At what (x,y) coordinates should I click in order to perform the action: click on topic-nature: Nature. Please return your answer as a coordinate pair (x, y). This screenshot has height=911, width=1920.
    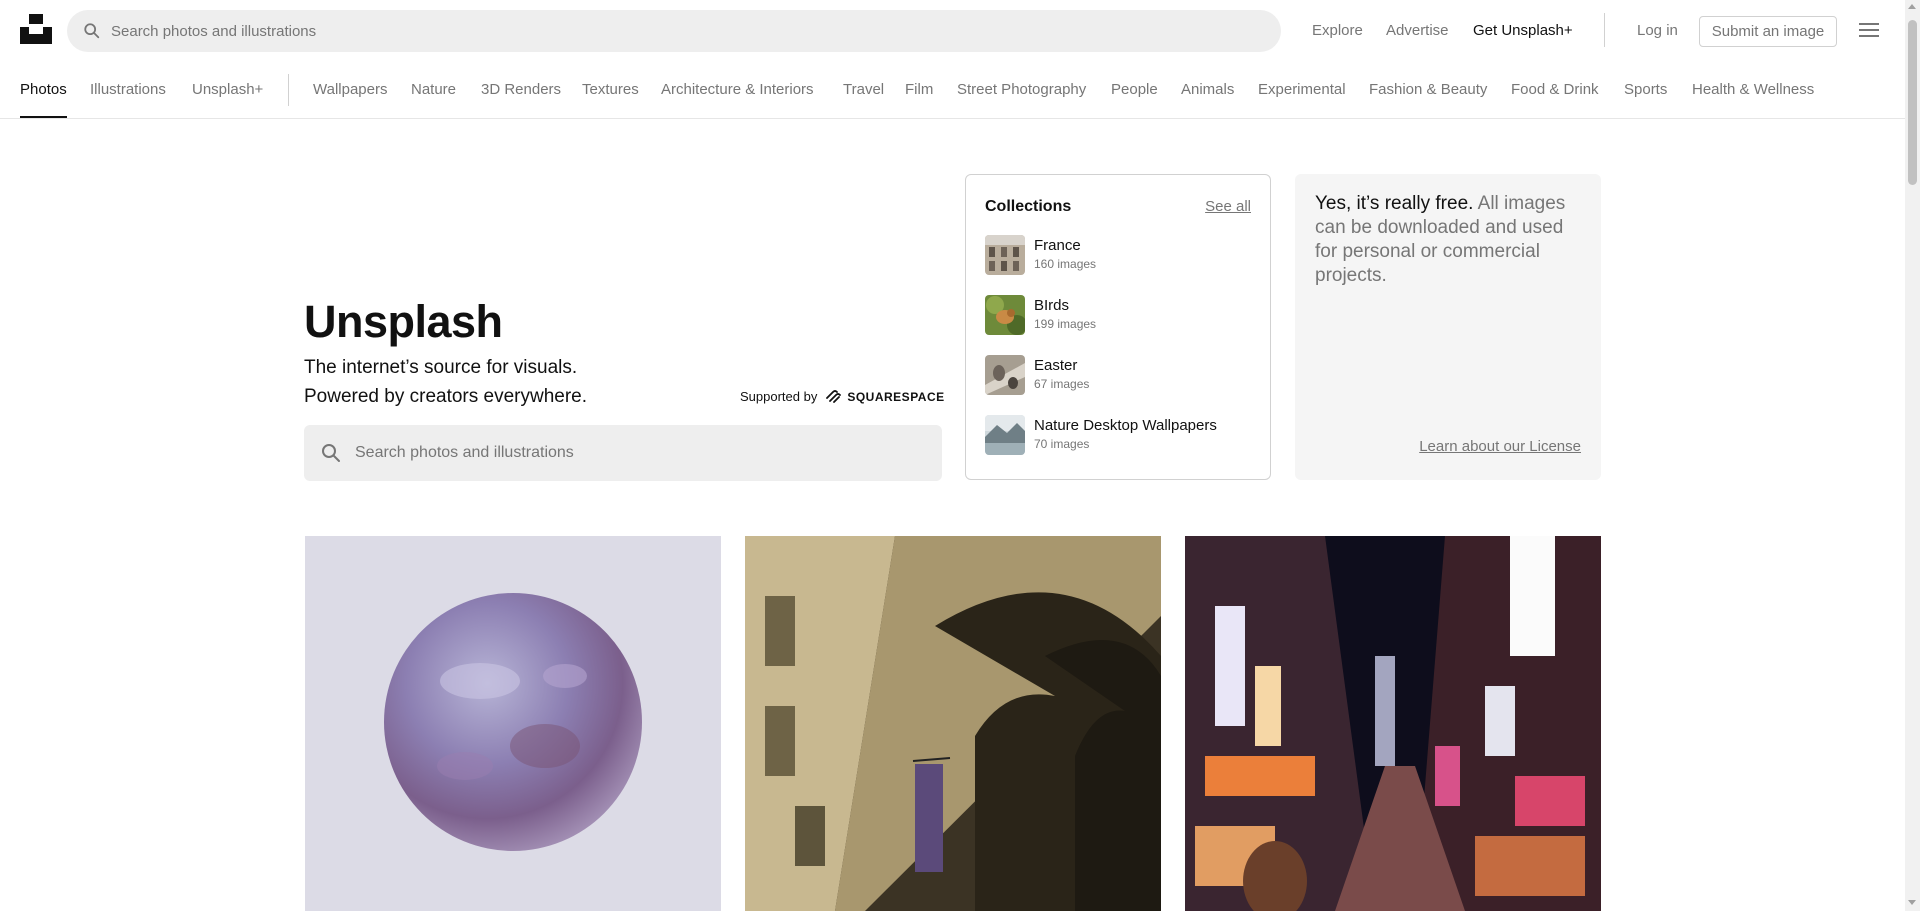
    Looking at the image, I should click on (433, 89).